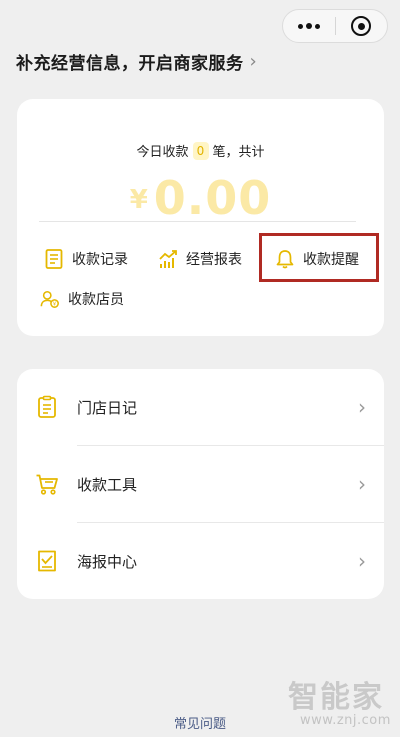 The height and width of the screenshot is (737, 400). Describe the element at coordinates (345, 720) in the screenshot. I see `watermark-url: www.znj.com` at that location.